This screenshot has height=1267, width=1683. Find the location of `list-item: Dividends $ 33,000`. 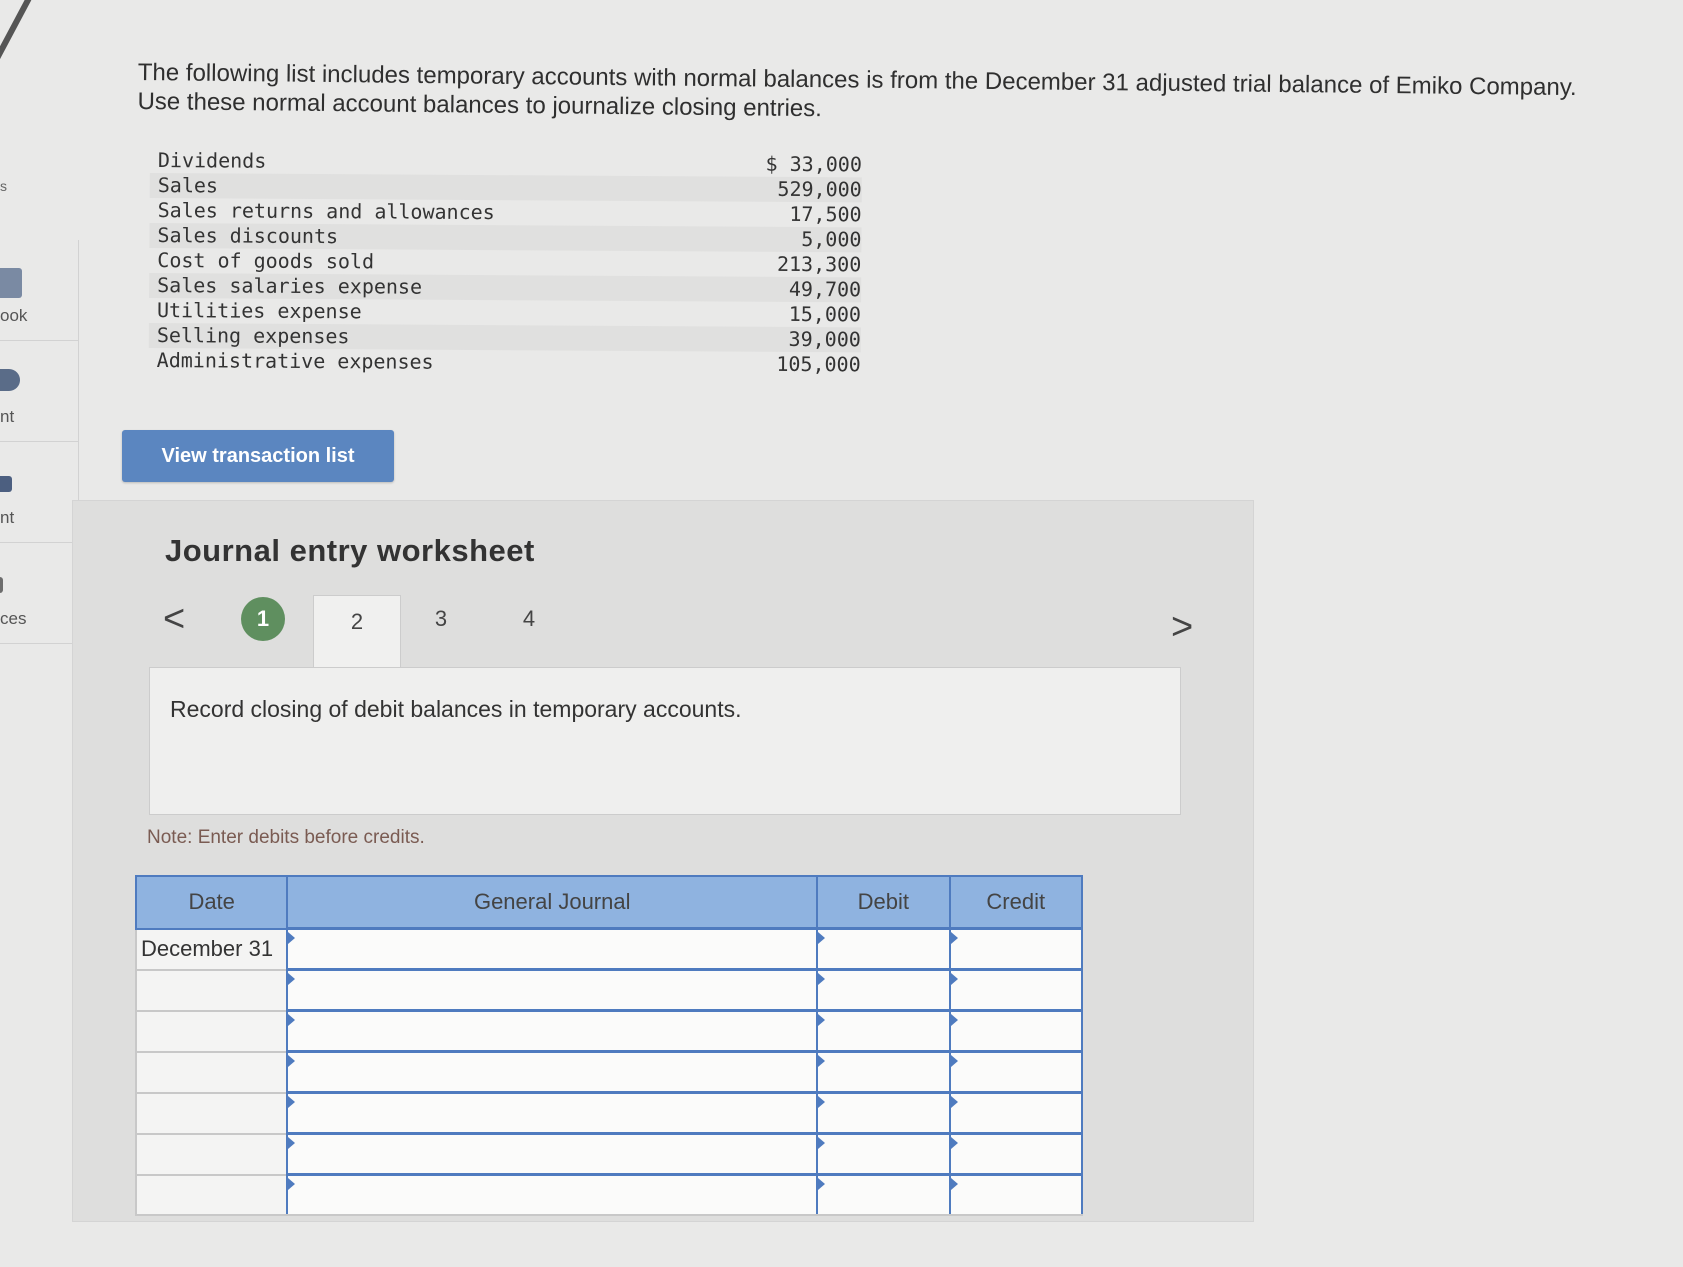

list-item: Dividends $ 33,000 is located at coordinates (506, 162).